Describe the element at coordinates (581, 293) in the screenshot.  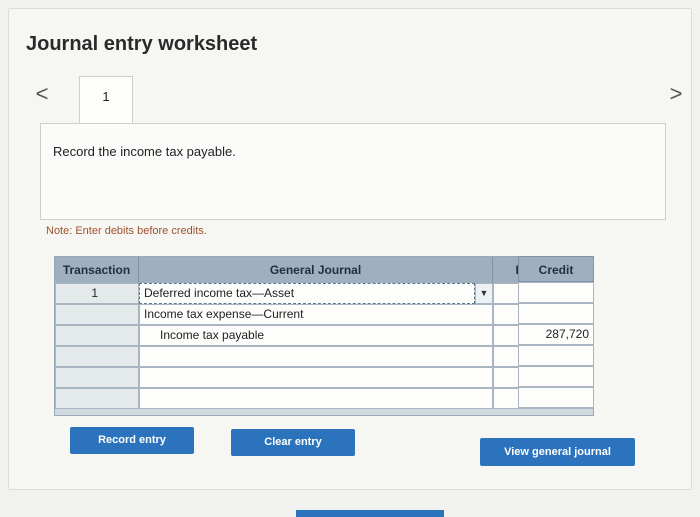
I see `row-1-credit` at that location.